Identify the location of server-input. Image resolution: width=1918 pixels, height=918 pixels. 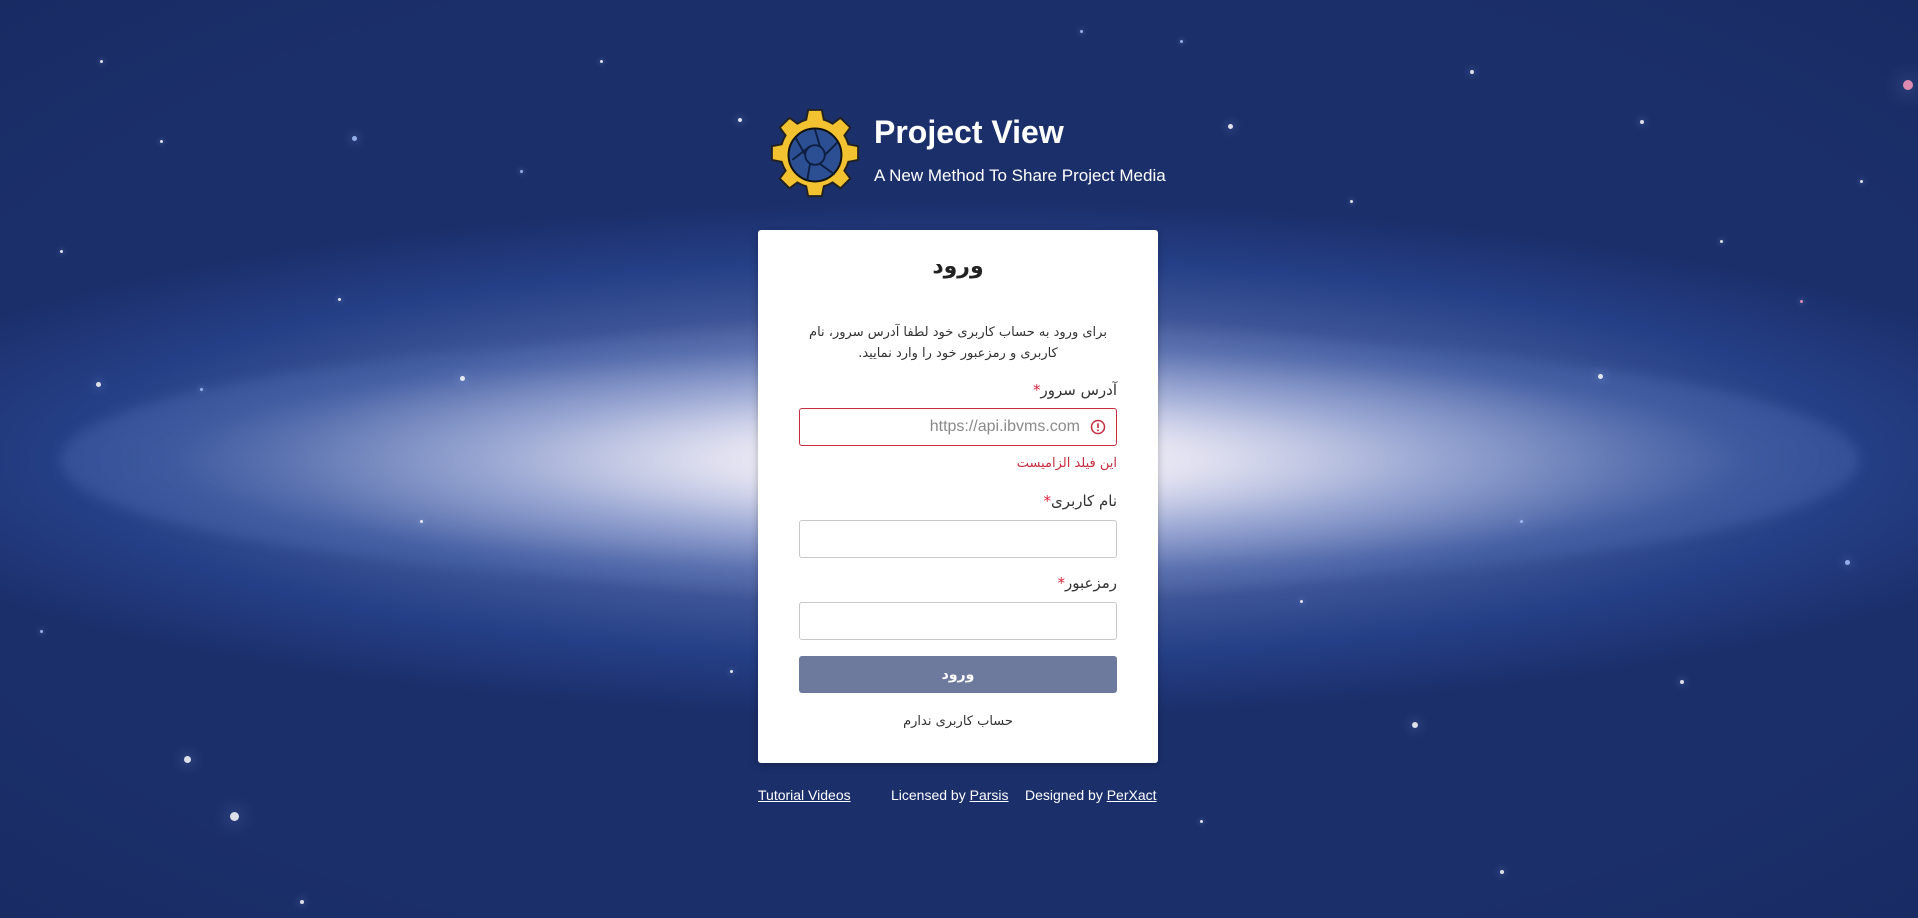
(958, 427).